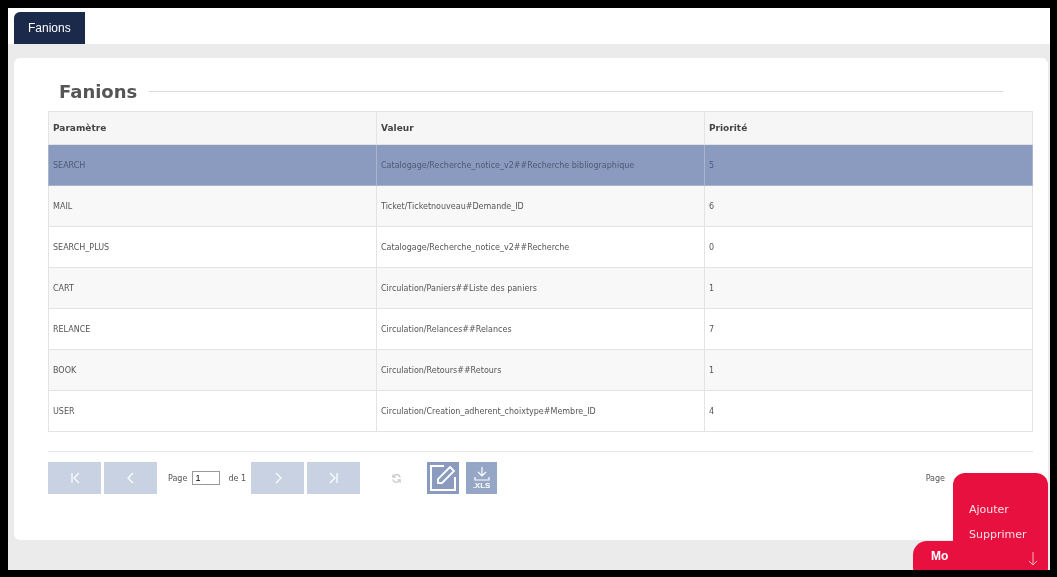 This screenshot has height=577, width=1057. What do you see at coordinates (1008, 534) in the screenshot?
I see `menu-item: Supprimer` at bounding box center [1008, 534].